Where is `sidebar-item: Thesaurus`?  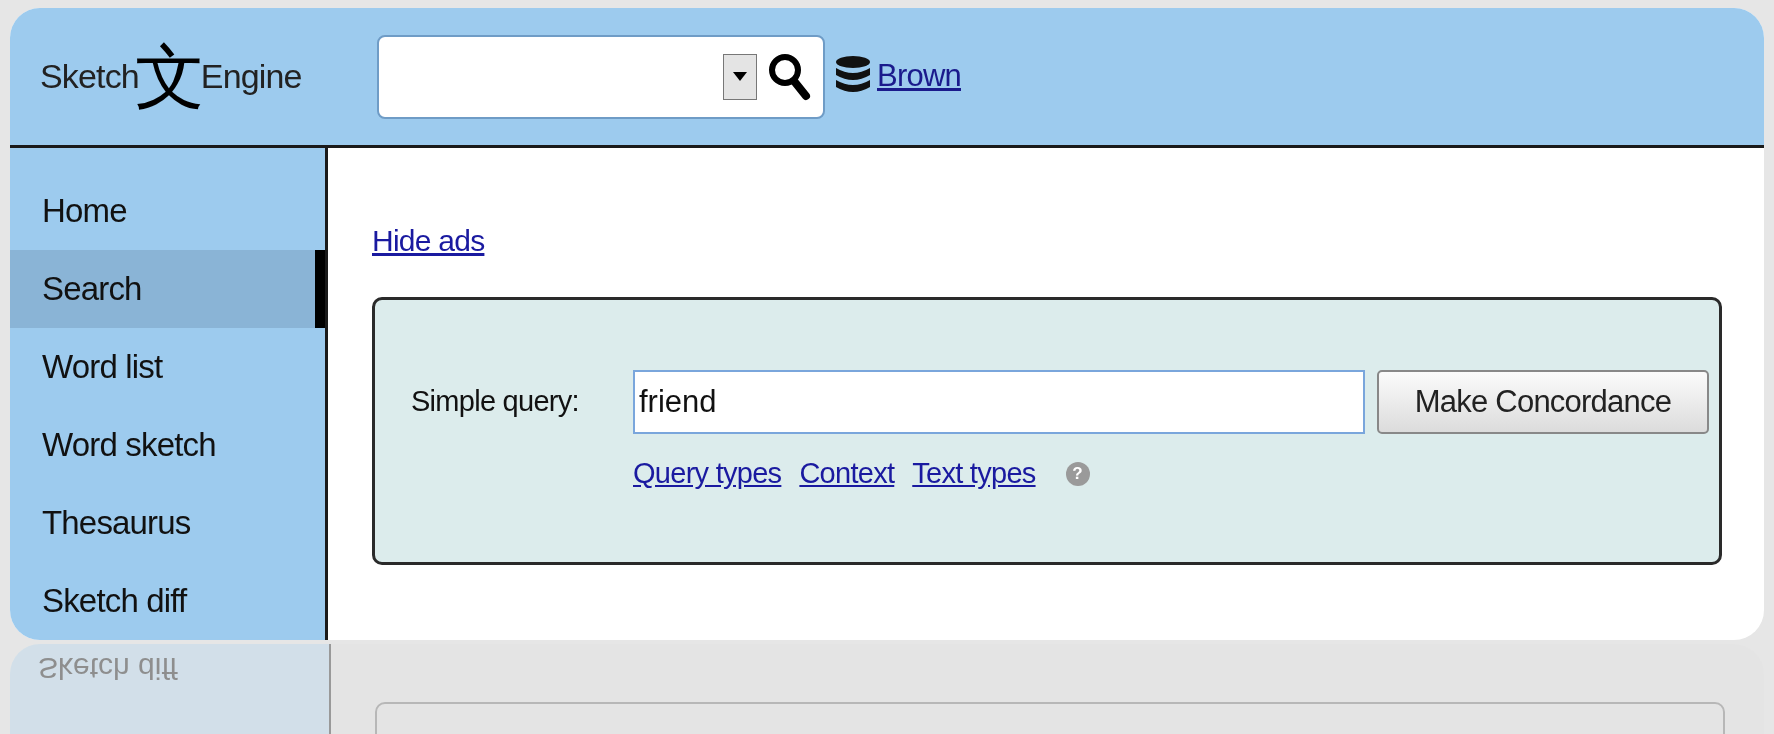 sidebar-item: Thesaurus is located at coordinates (167, 523).